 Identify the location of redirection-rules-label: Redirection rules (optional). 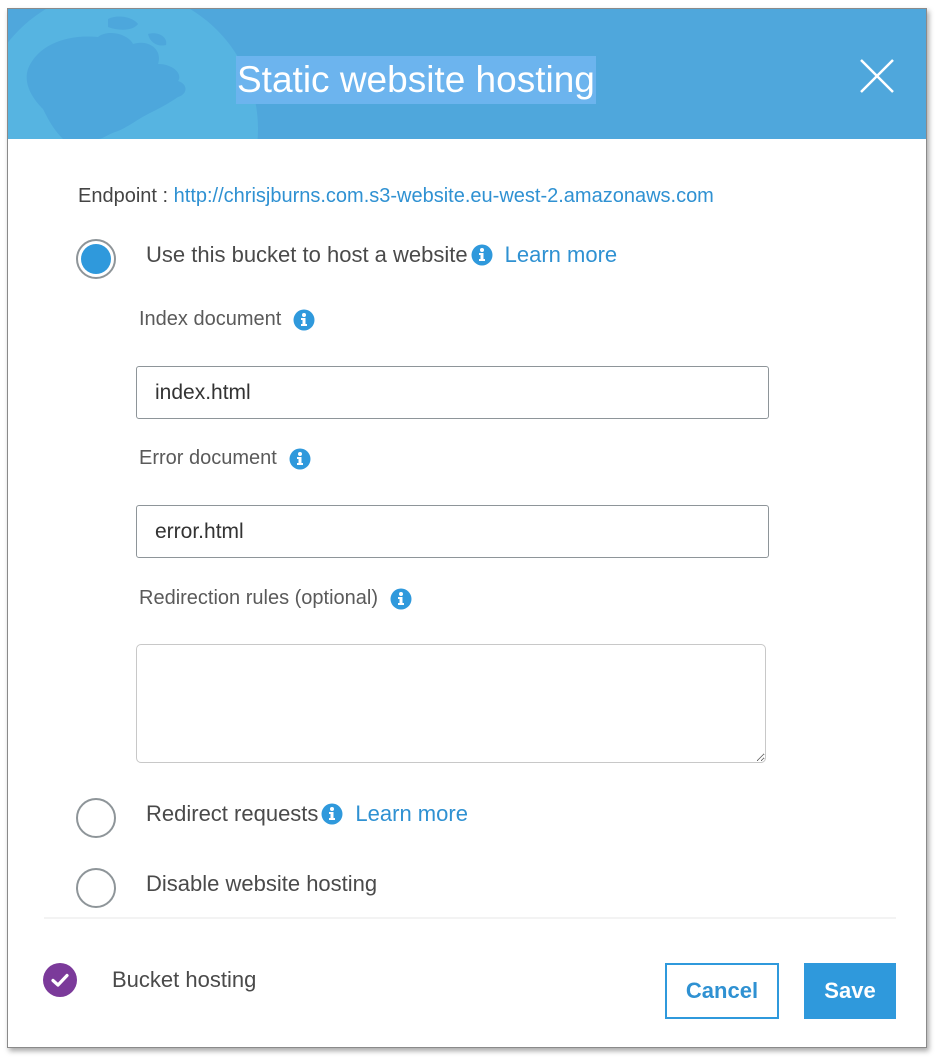
(275, 598).